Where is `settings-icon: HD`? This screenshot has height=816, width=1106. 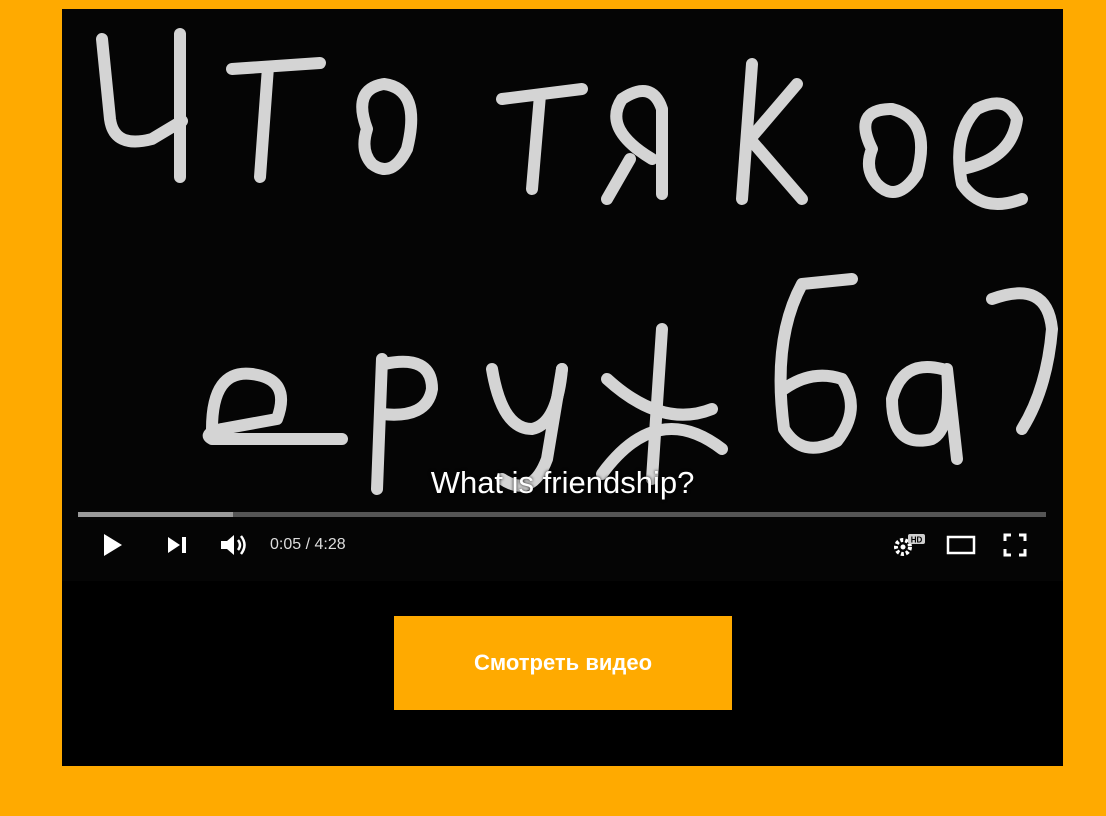 settings-icon: HD is located at coordinates (909, 545).